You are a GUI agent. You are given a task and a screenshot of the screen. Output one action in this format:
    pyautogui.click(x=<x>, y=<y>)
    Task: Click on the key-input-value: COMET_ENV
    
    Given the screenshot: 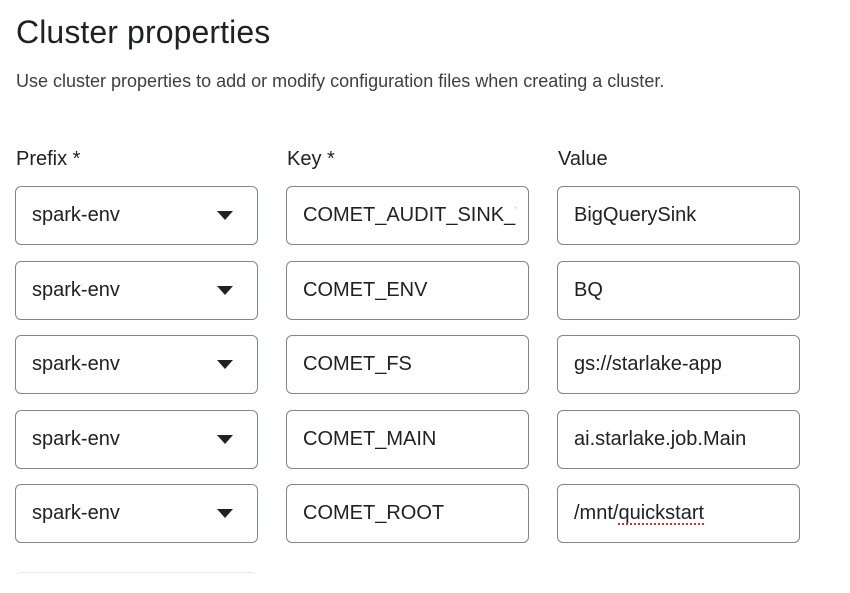 What is the action you would take?
    pyautogui.click(x=365, y=289)
    